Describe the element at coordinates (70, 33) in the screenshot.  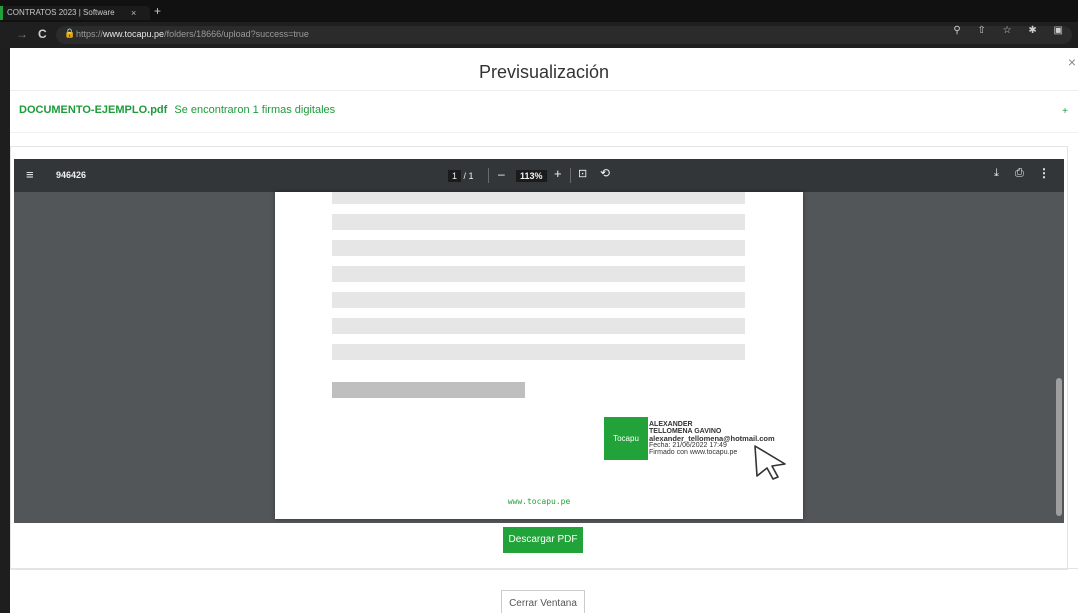
I see `lock-icon: 🔒` at that location.